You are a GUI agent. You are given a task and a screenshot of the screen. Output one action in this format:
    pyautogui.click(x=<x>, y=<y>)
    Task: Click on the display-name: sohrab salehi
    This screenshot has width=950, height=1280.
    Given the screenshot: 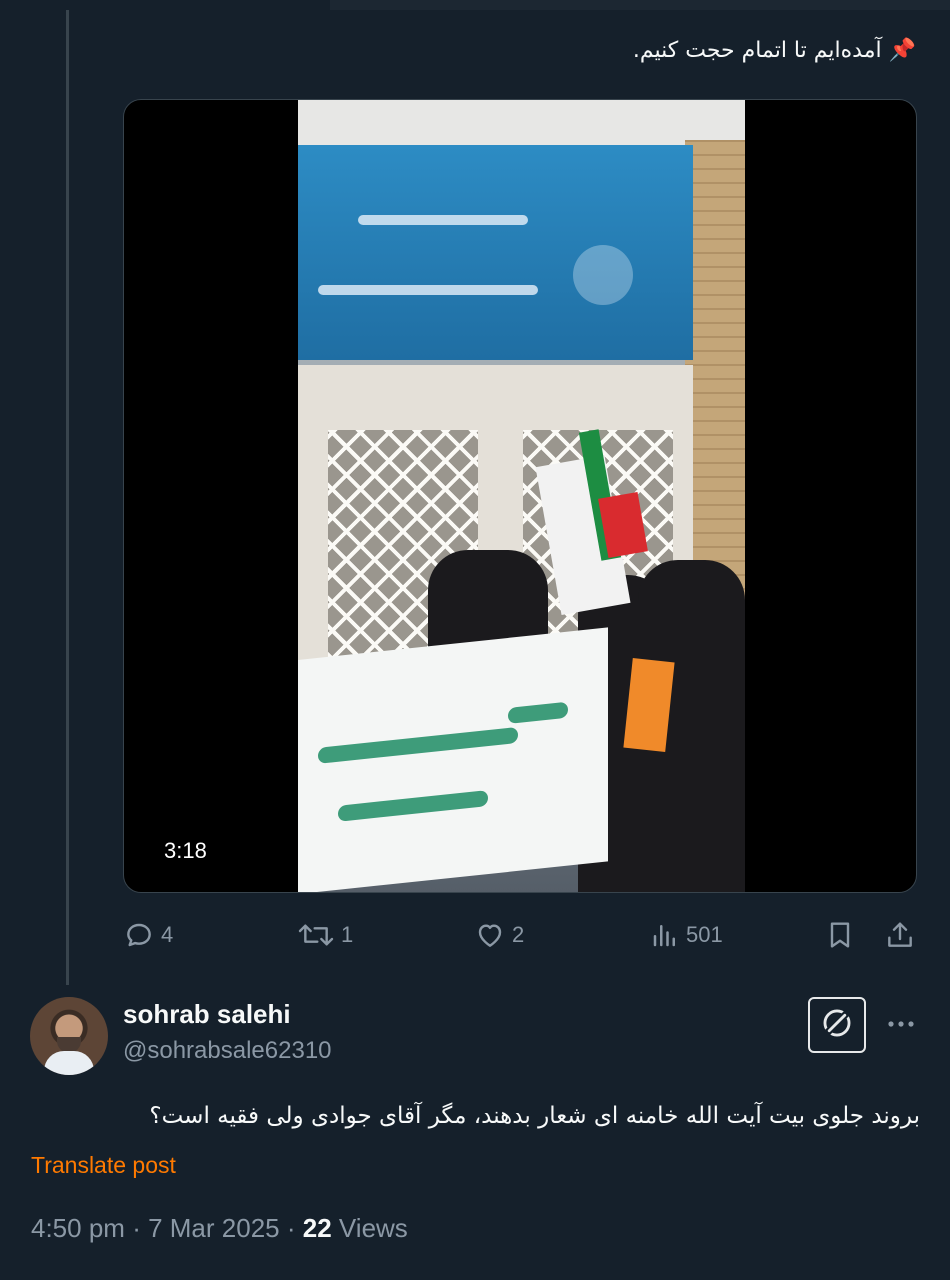 What is the action you would take?
    pyautogui.click(x=207, y=1014)
    